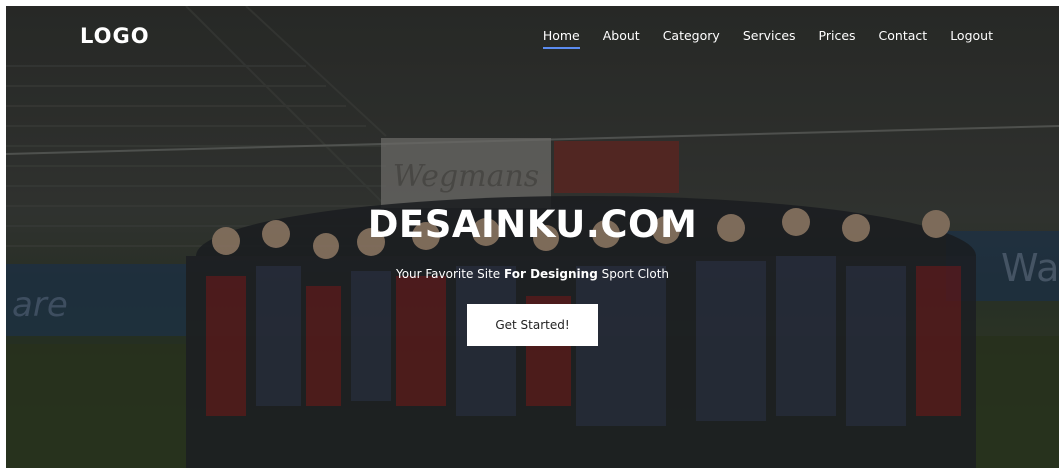 The width and height of the screenshot is (1059, 468). What do you see at coordinates (769, 38) in the screenshot?
I see `nav-services: Services` at bounding box center [769, 38].